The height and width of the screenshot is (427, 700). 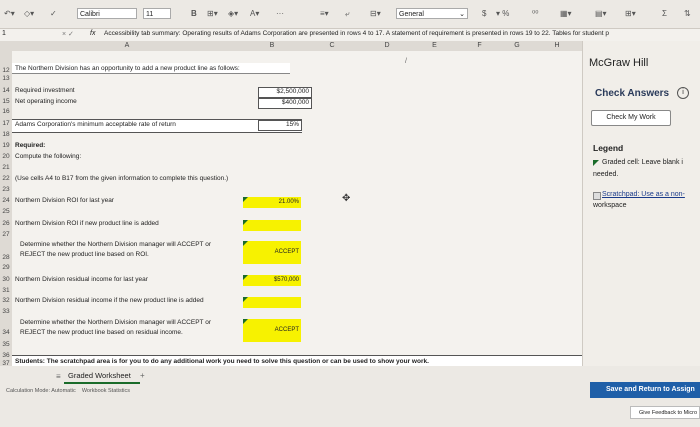 What do you see at coordinates (434, 46) in the screenshot?
I see `column-header-e: E` at bounding box center [434, 46].